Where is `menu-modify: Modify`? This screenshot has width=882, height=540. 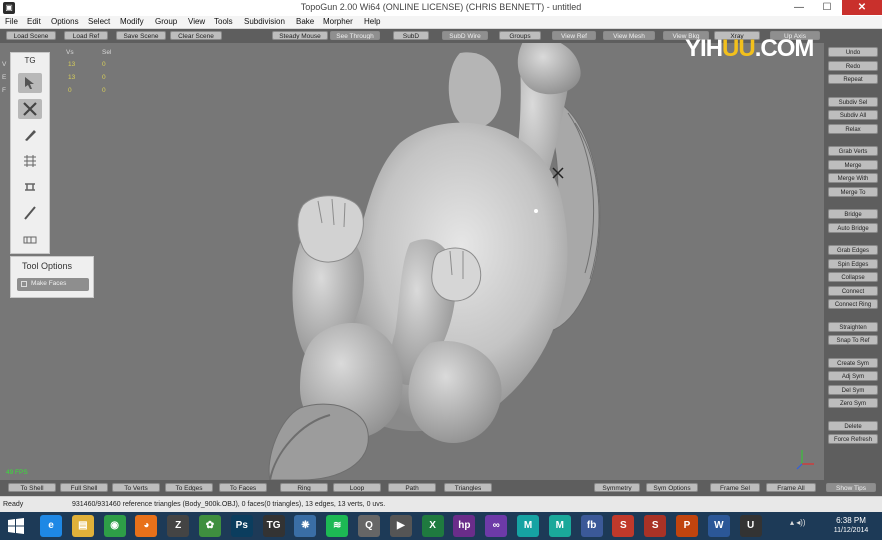 menu-modify: Modify is located at coordinates (132, 22).